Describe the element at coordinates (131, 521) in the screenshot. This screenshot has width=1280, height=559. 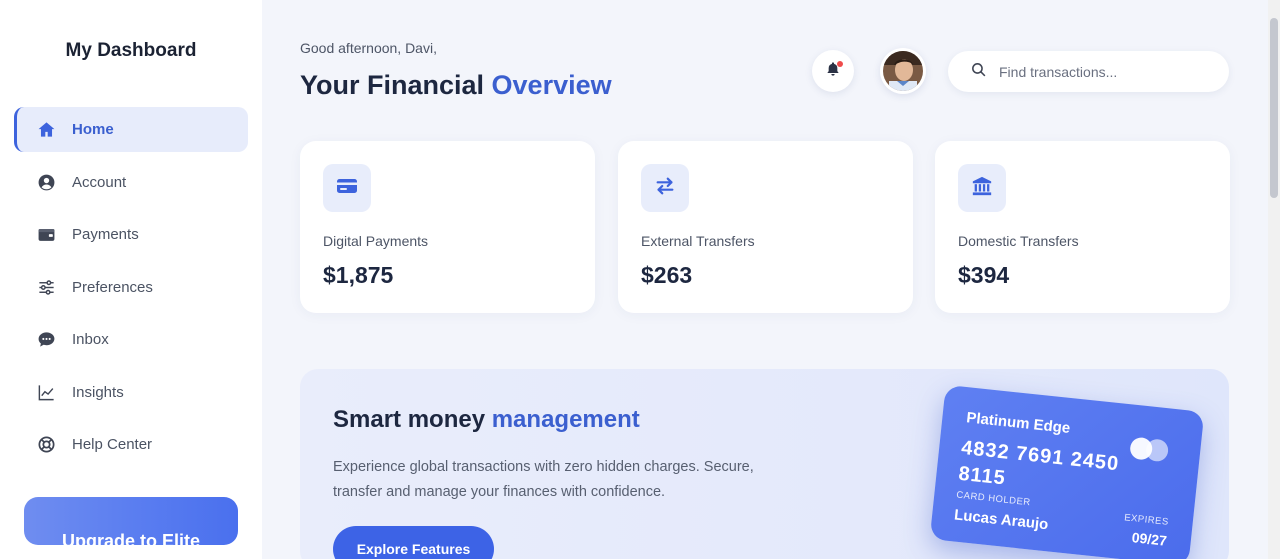
I see `upgrade-button: Upgrade to Elite` at that location.